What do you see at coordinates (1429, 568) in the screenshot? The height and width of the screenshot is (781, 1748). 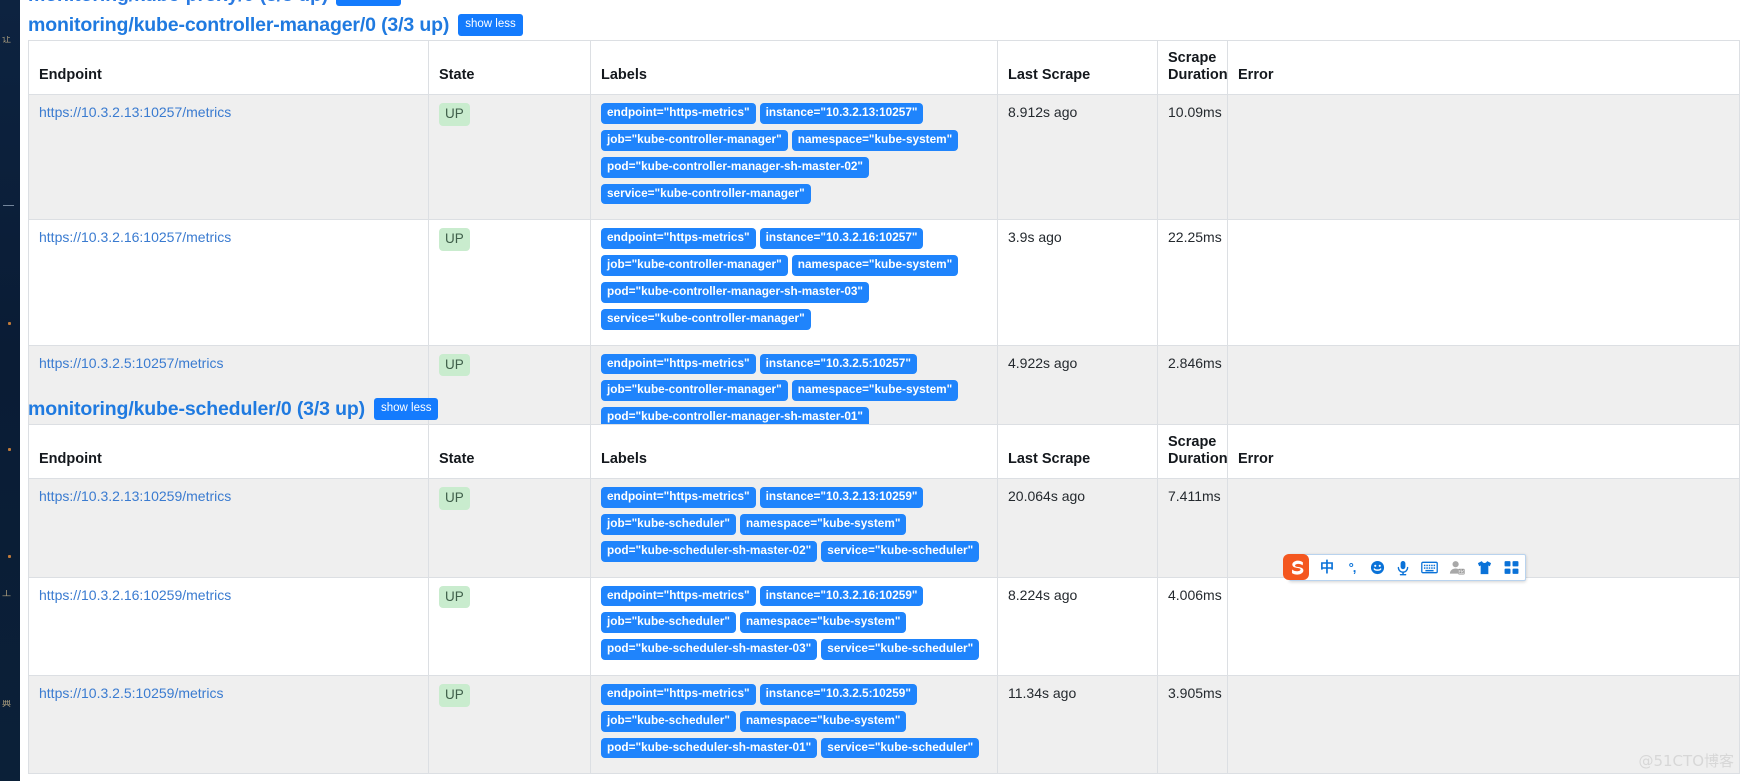 I see `soft-keyboard-icon` at bounding box center [1429, 568].